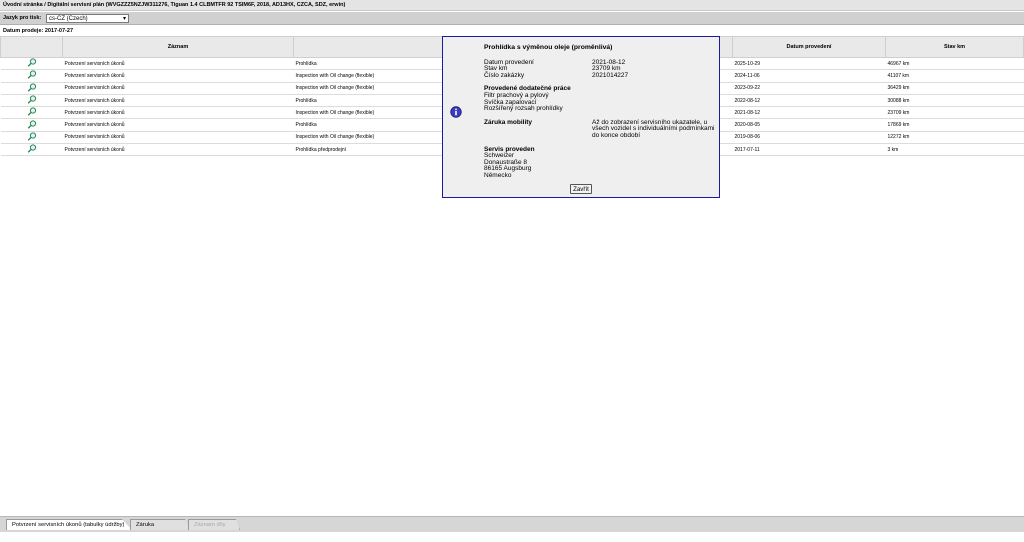 The height and width of the screenshot is (542, 1024). Describe the element at coordinates (508, 122) in the screenshot. I see `mobility-label: Záruka mobility` at that location.